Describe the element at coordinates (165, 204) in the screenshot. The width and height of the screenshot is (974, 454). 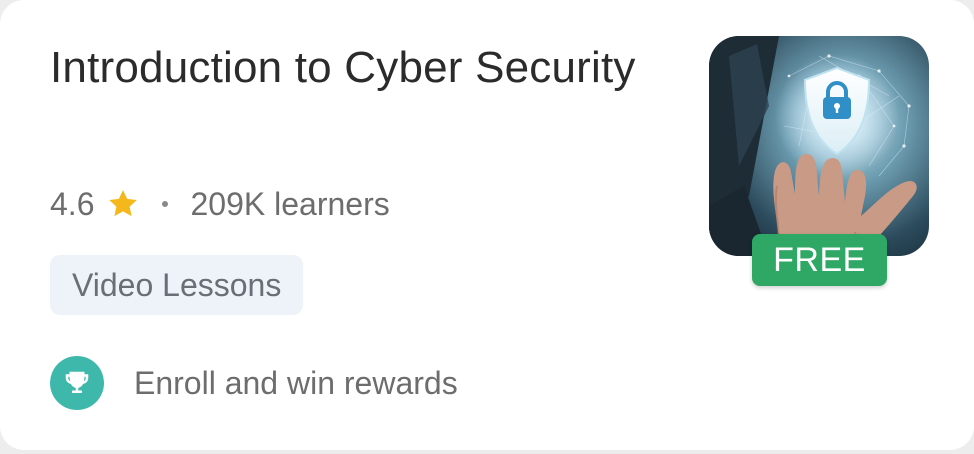
I see `separator-dot` at that location.